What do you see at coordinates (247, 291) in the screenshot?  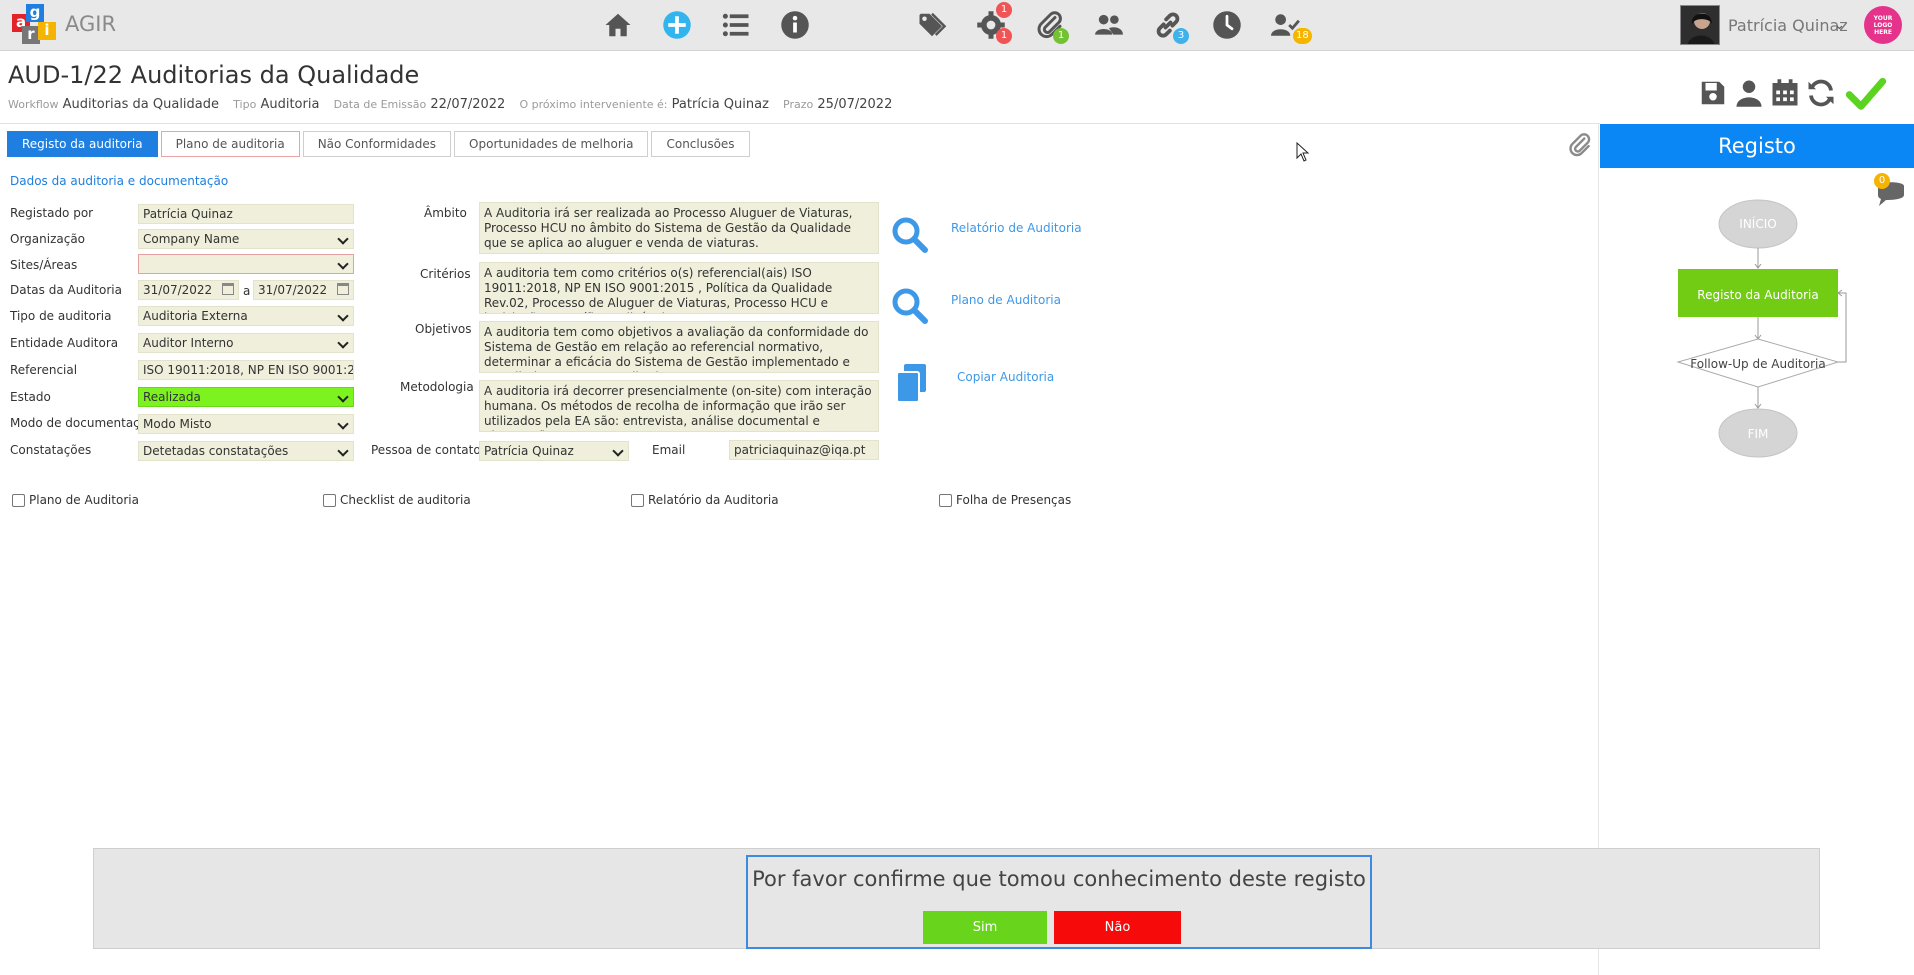 I see `datas-separator: a` at bounding box center [247, 291].